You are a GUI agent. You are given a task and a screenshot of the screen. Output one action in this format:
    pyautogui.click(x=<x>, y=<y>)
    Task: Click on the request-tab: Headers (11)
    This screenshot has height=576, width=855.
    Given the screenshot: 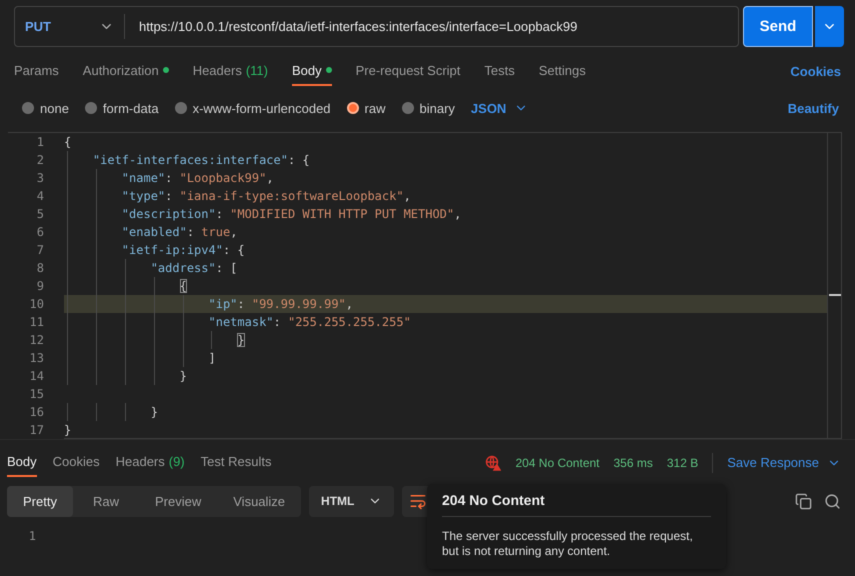 What is the action you would take?
    pyautogui.click(x=230, y=71)
    